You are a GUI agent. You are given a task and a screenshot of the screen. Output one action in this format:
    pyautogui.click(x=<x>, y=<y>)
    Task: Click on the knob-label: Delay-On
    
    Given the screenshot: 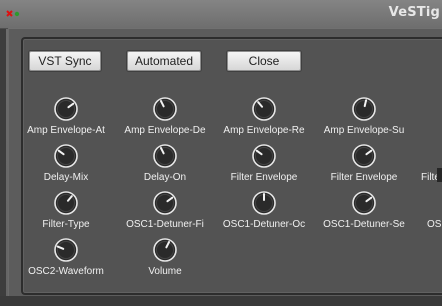 What is the action you would take?
    pyautogui.click(x=165, y=177)
    